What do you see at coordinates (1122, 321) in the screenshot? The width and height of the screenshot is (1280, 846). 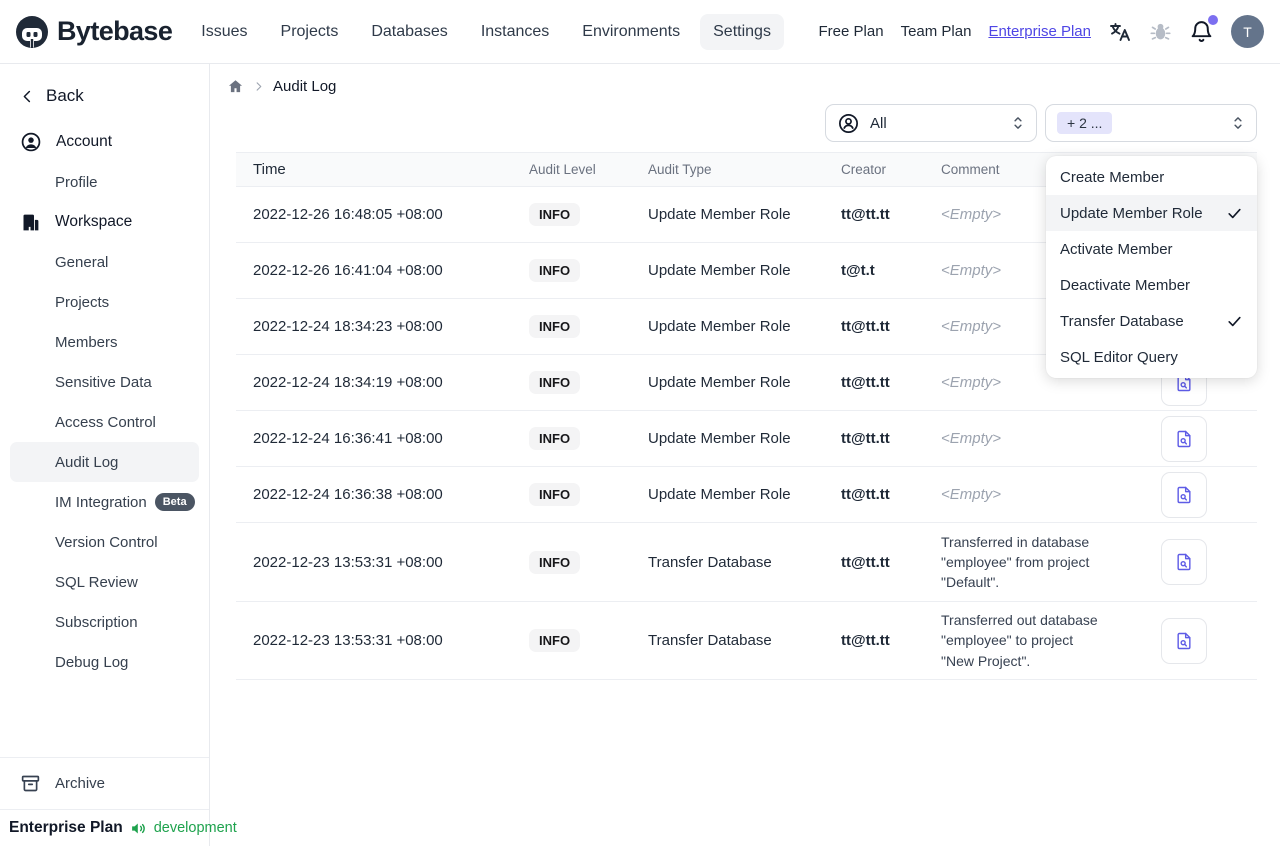 I see `menu-item-label: Transfer Database` at bounding box center [1122, 321].